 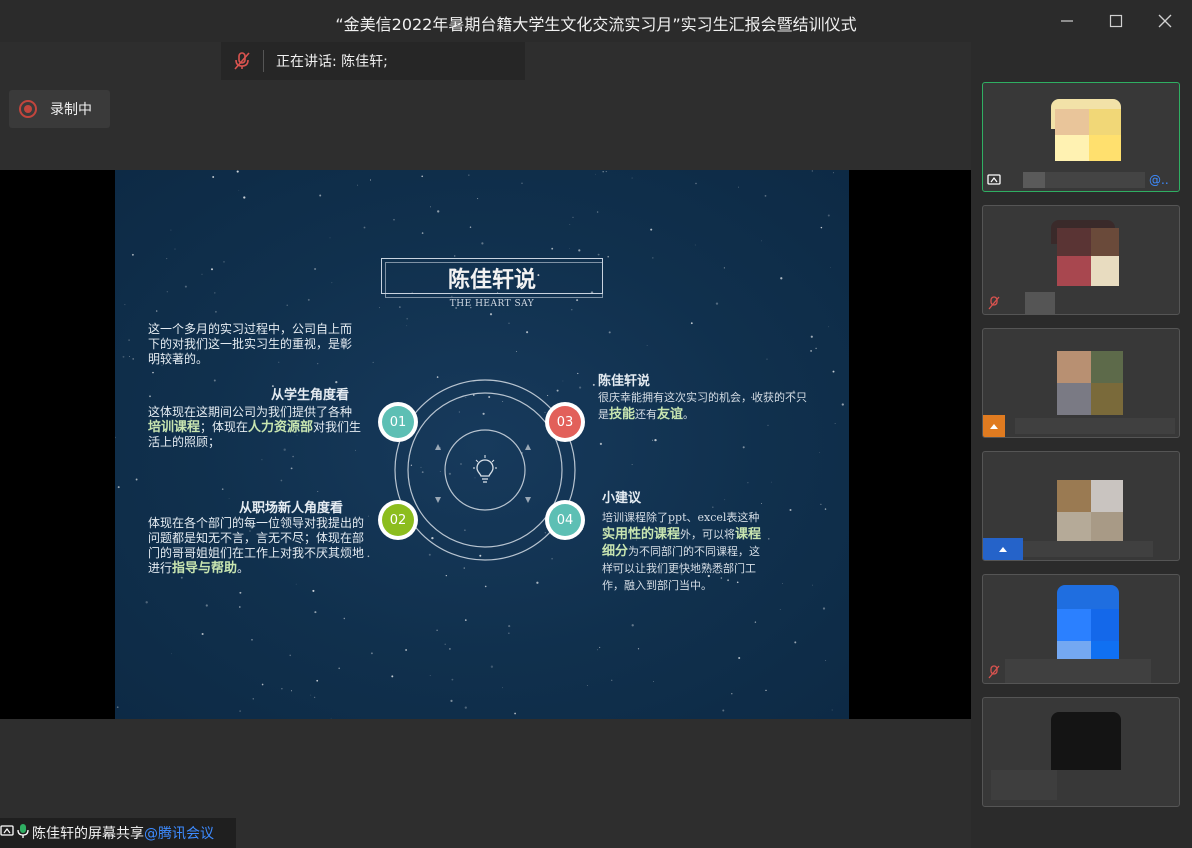 I want to click on recording-button: 录制中, so click(x=59, y=109).